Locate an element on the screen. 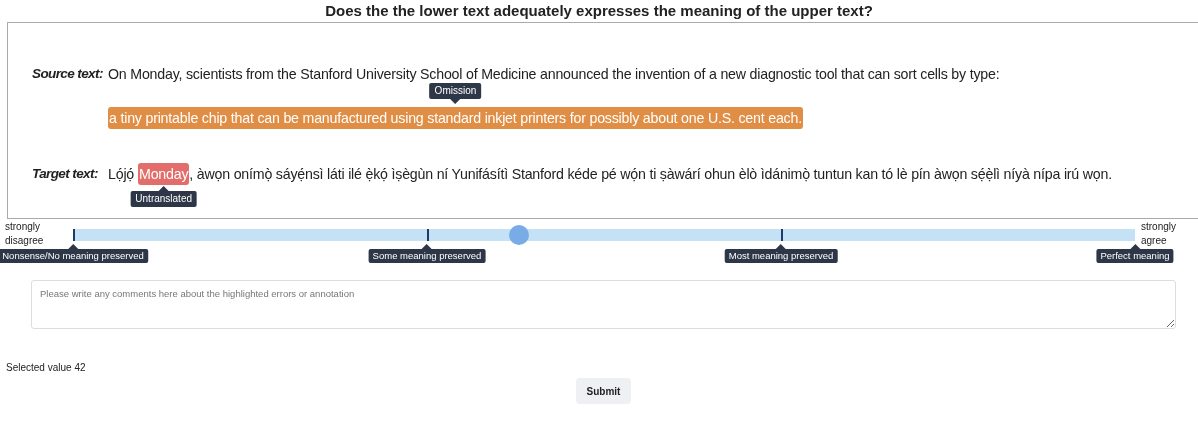  comment-field: Please write any comments here about the highlighted errors or annotation is located at coordinates (603, 304).